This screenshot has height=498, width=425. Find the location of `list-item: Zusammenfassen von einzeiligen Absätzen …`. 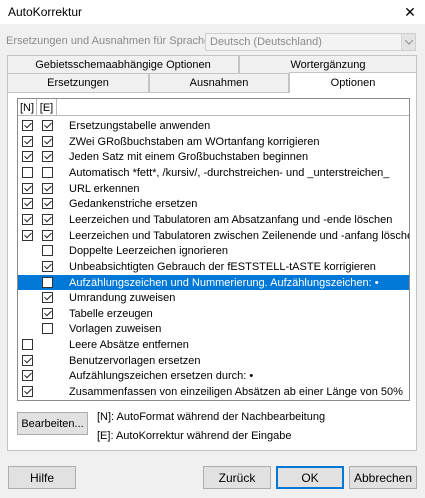

list-item: Zusammenfassen von einzeiligen Absätzen … is located at coordinates (213, 392).